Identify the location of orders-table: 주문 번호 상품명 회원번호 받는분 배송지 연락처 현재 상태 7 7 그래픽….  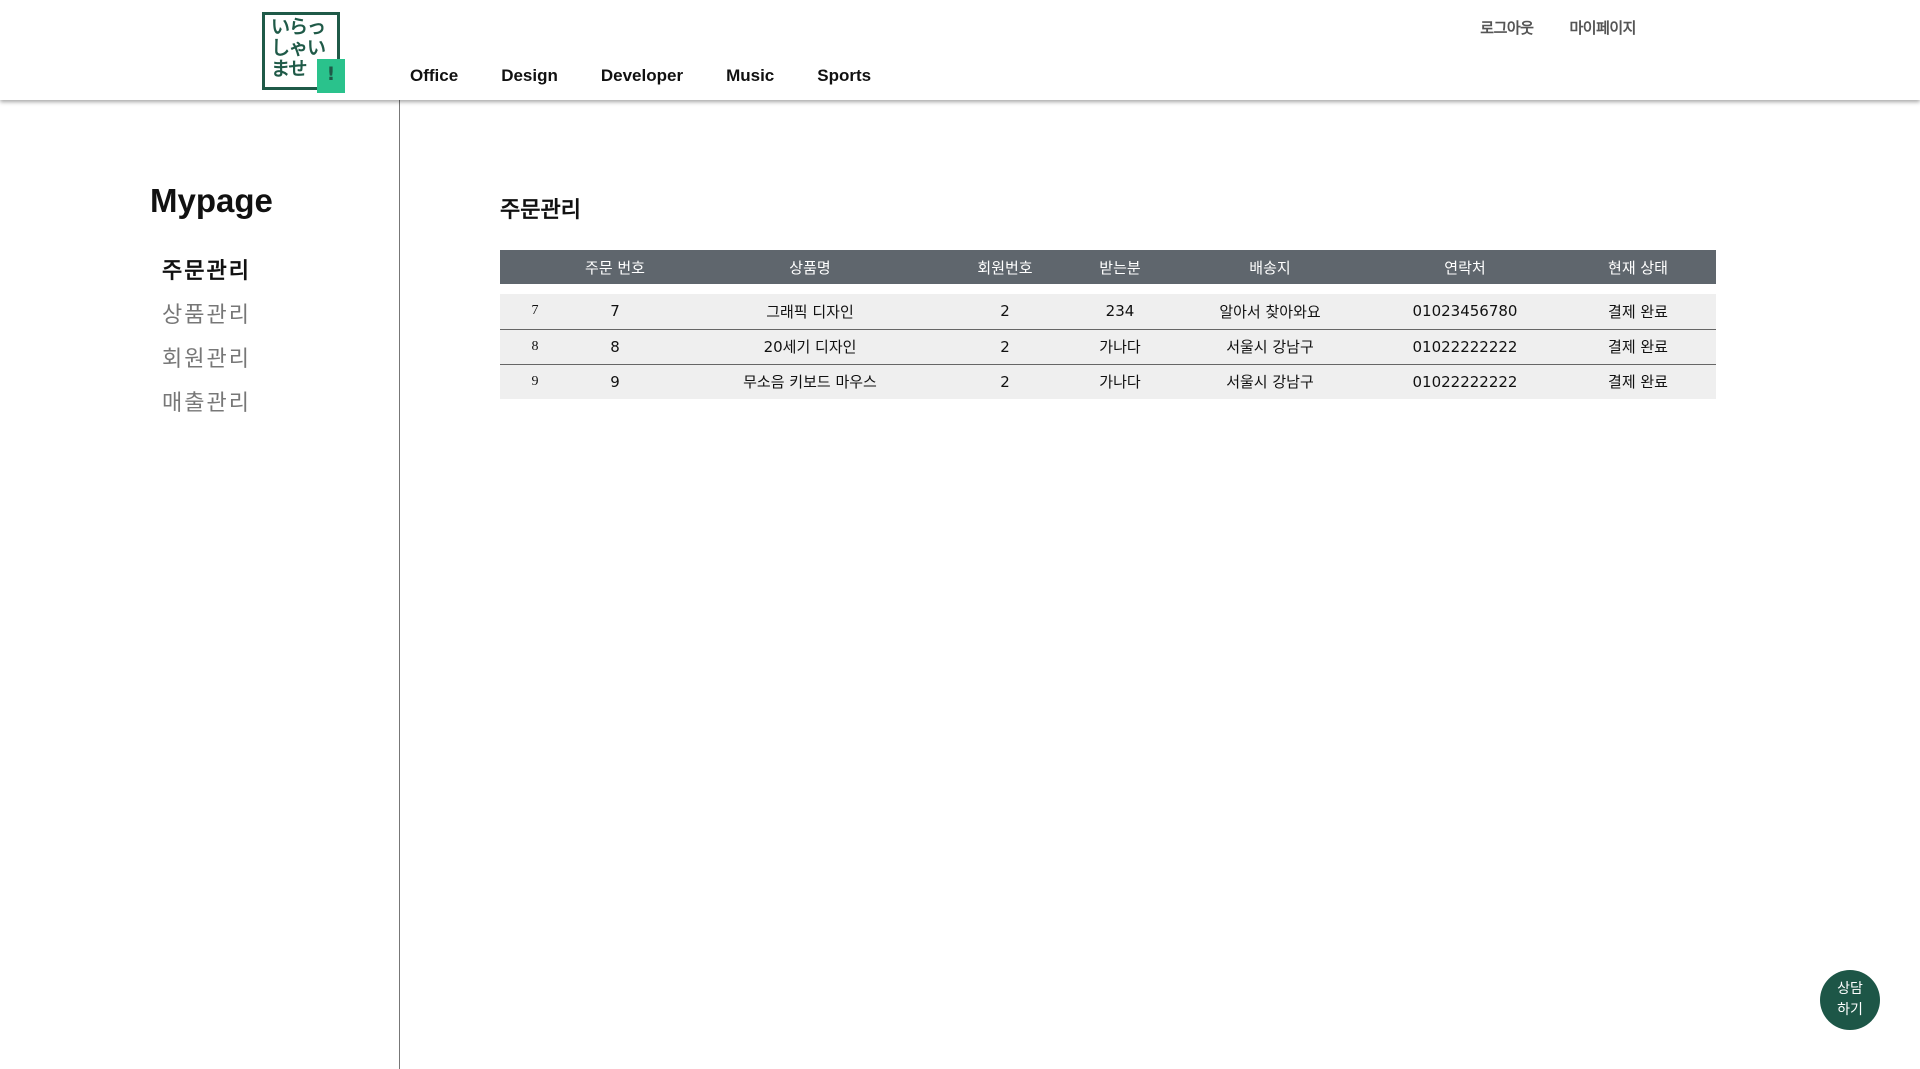
(1108, 324).